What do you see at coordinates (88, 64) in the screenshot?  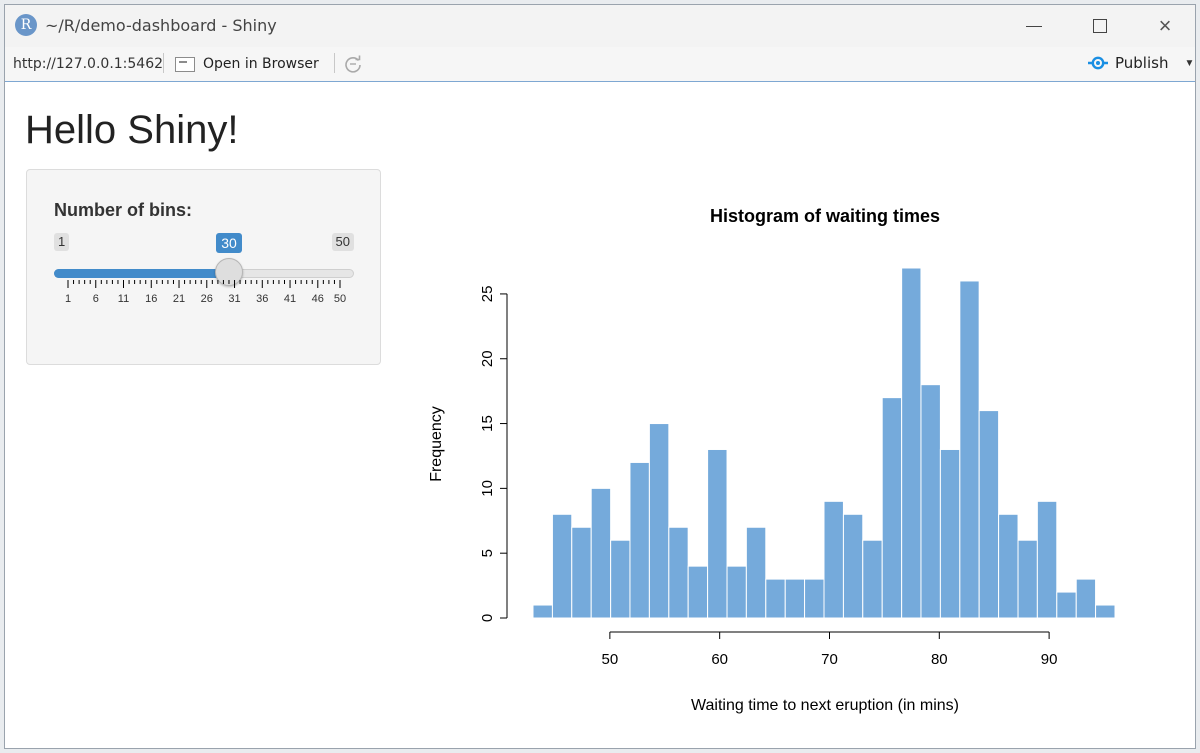 I see `url-text: http://127.0.0.1:5462` at bounding box center [88, 64].